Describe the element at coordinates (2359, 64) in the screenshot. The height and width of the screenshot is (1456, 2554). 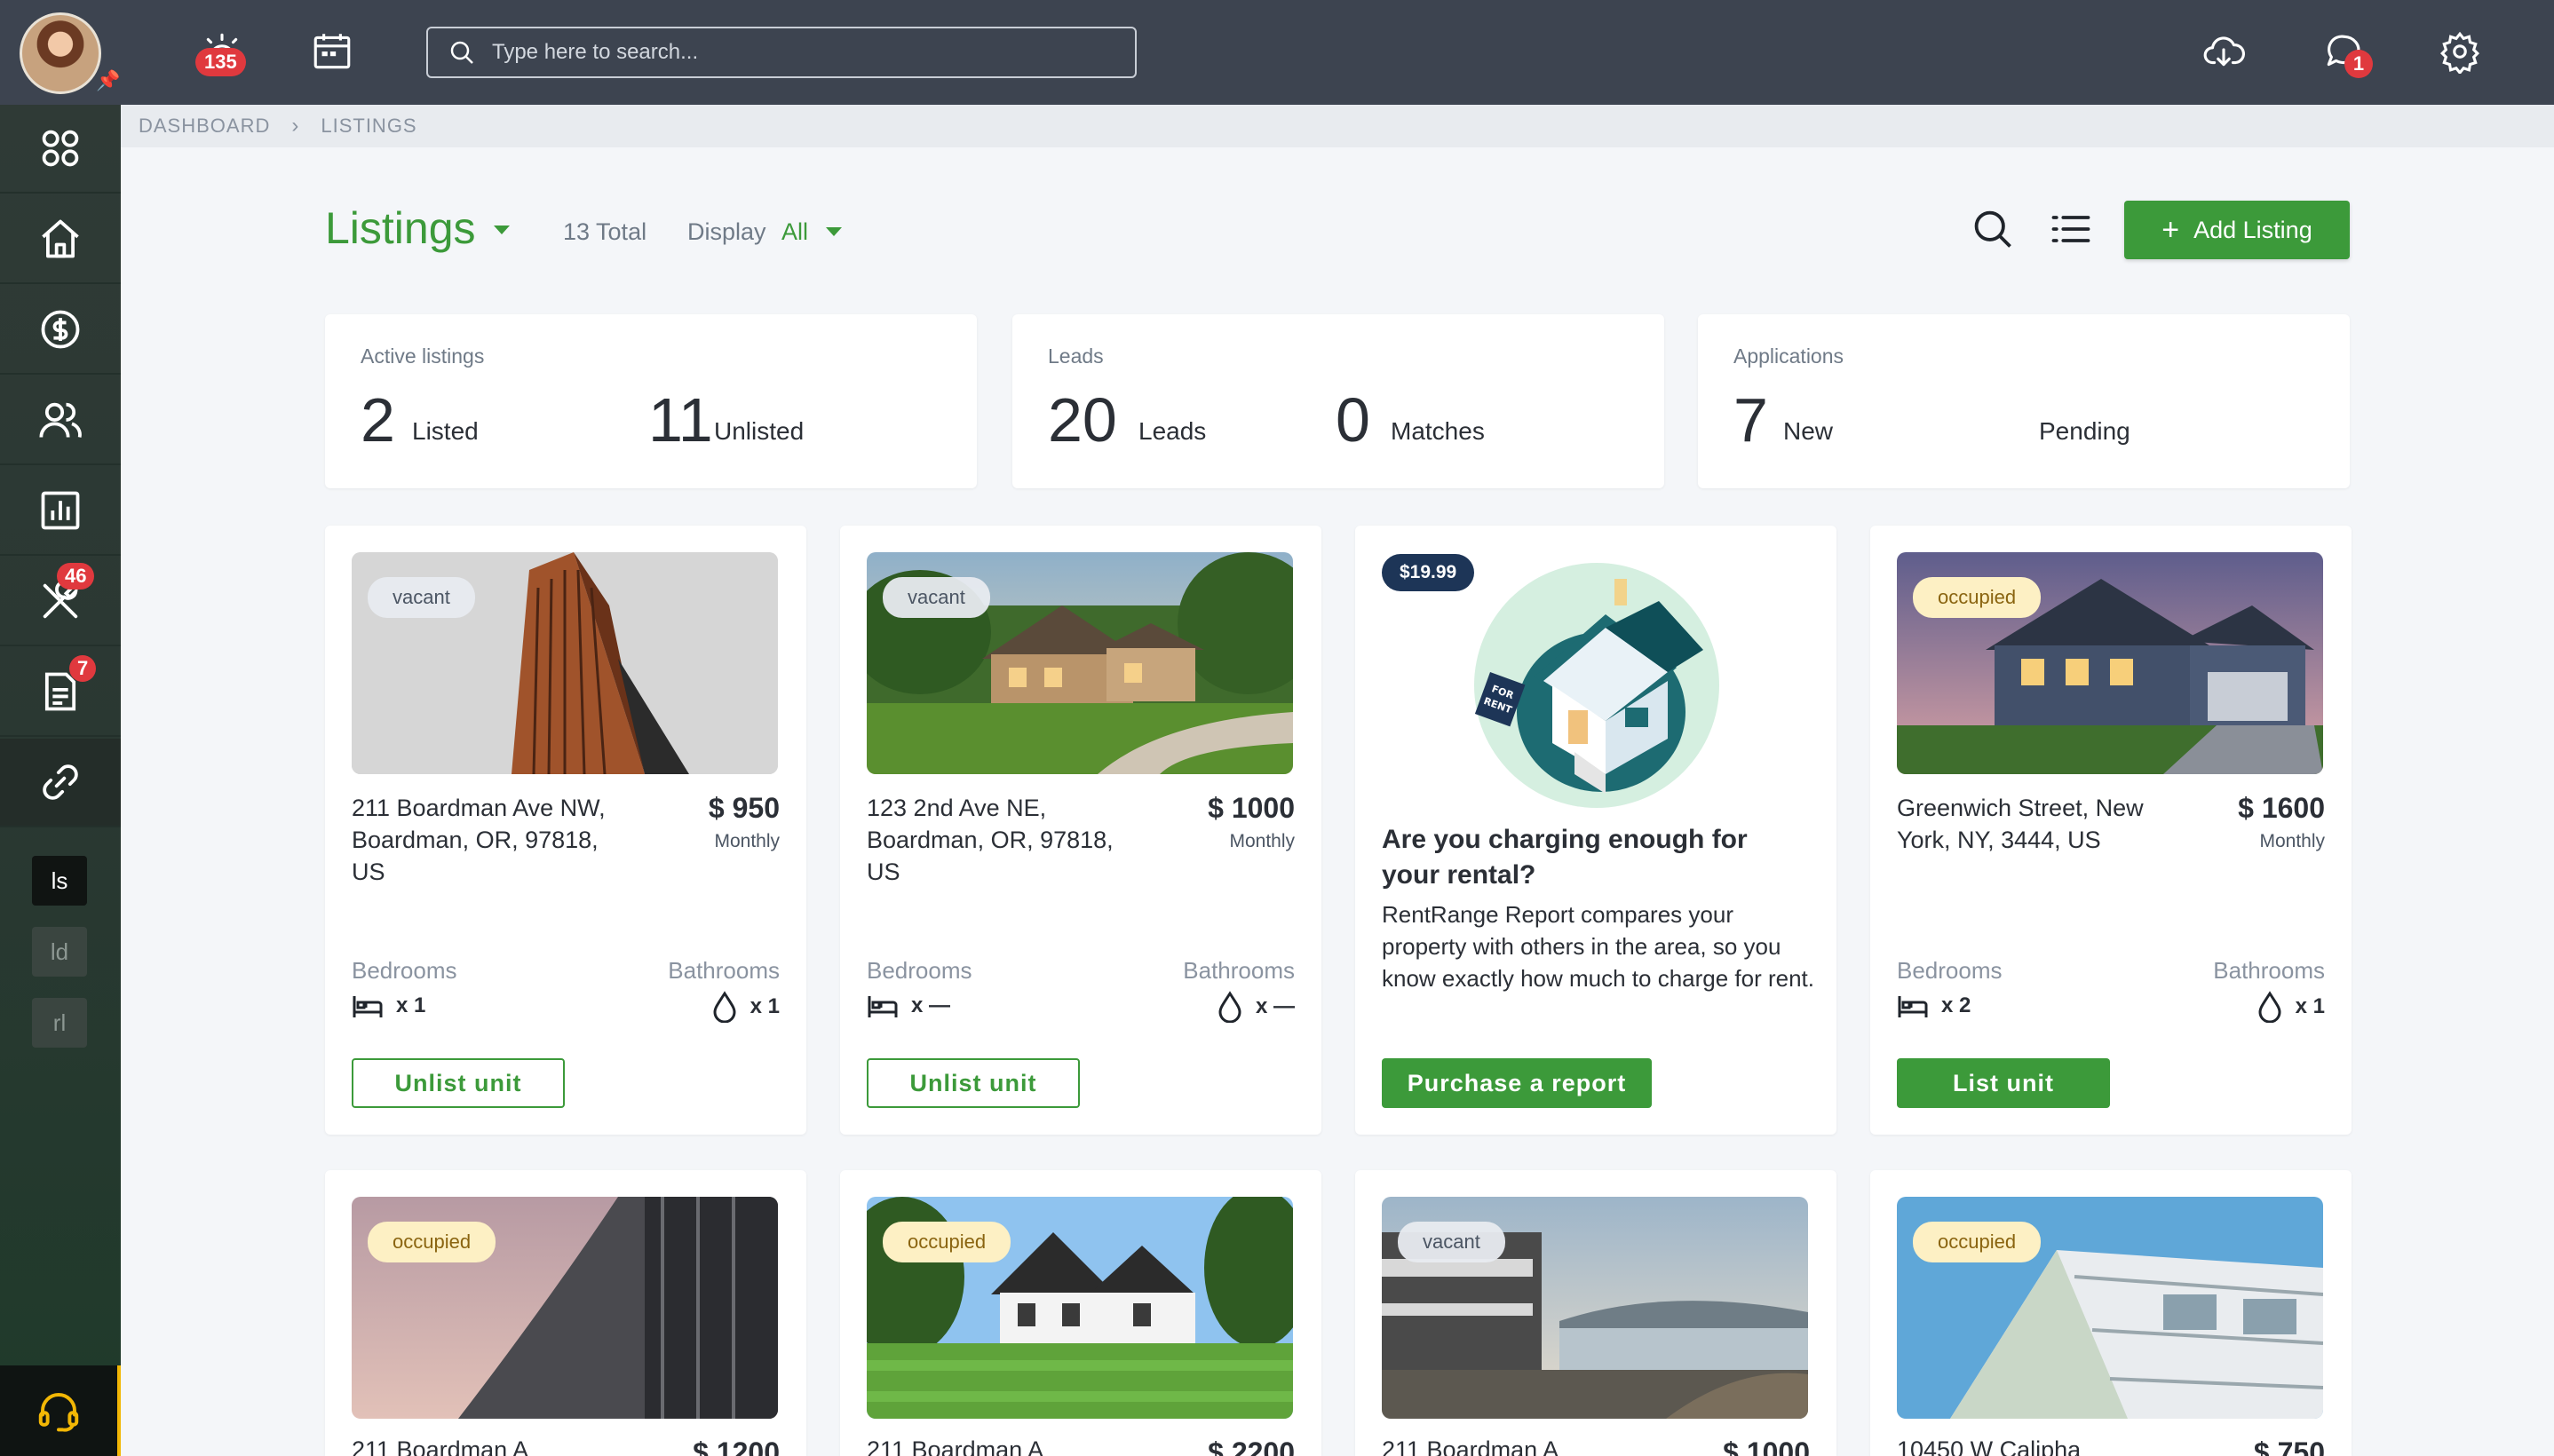
I see `messages-badge: 1` at that location.